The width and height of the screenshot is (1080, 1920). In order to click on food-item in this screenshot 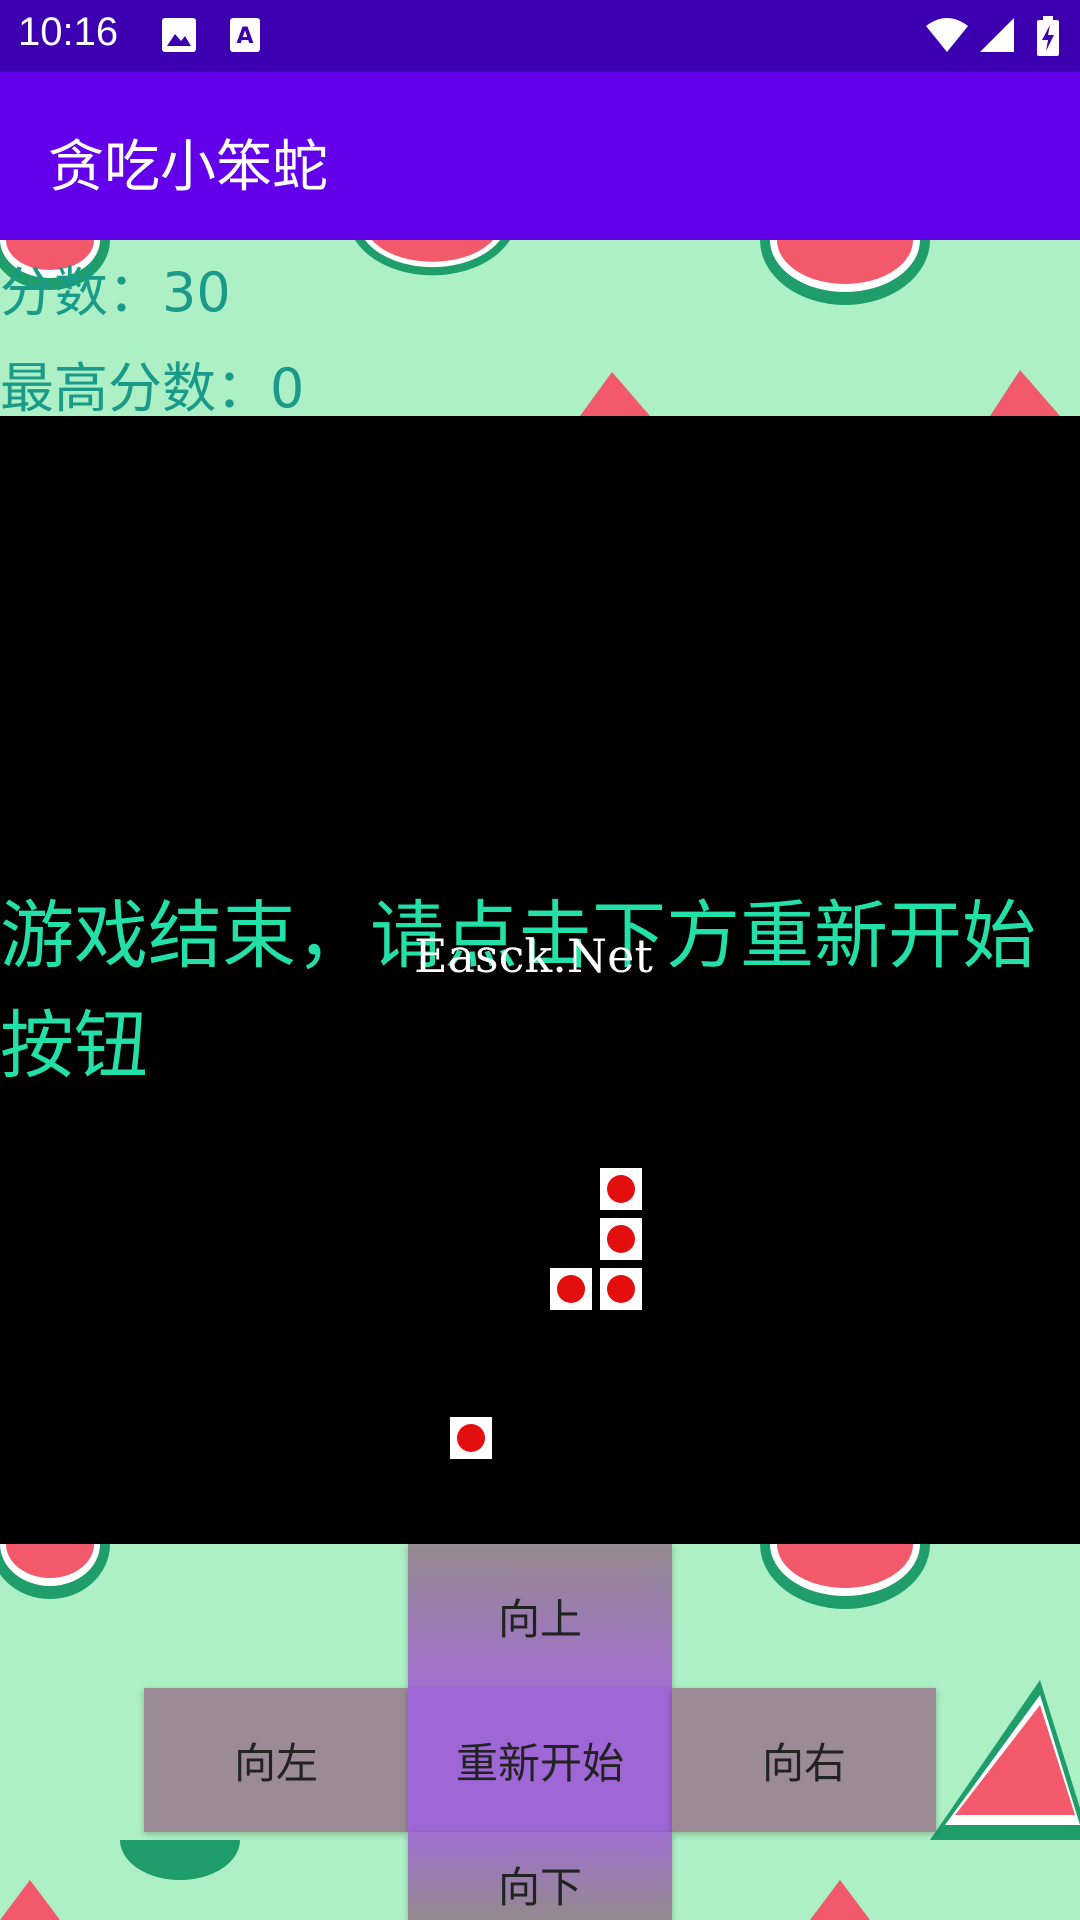, I will do `click(471, 1438)`.